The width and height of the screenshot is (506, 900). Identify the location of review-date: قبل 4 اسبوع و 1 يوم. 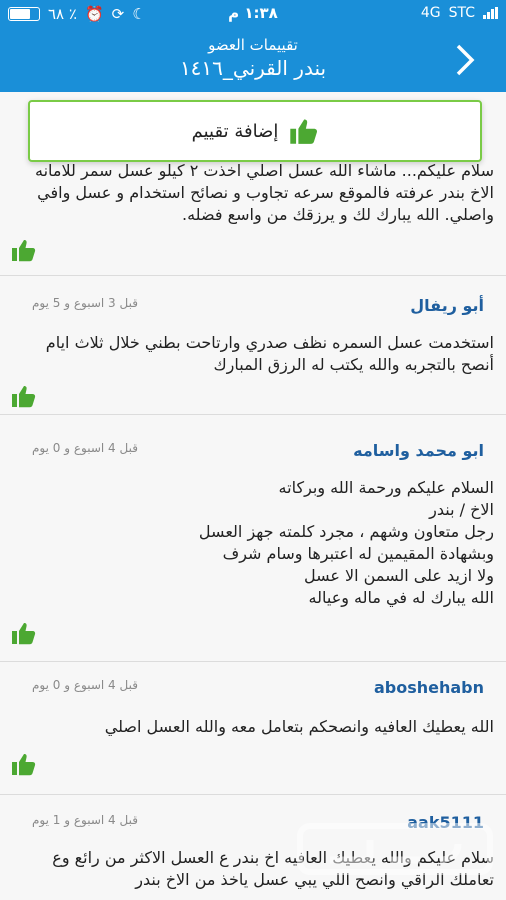
(85, 820).